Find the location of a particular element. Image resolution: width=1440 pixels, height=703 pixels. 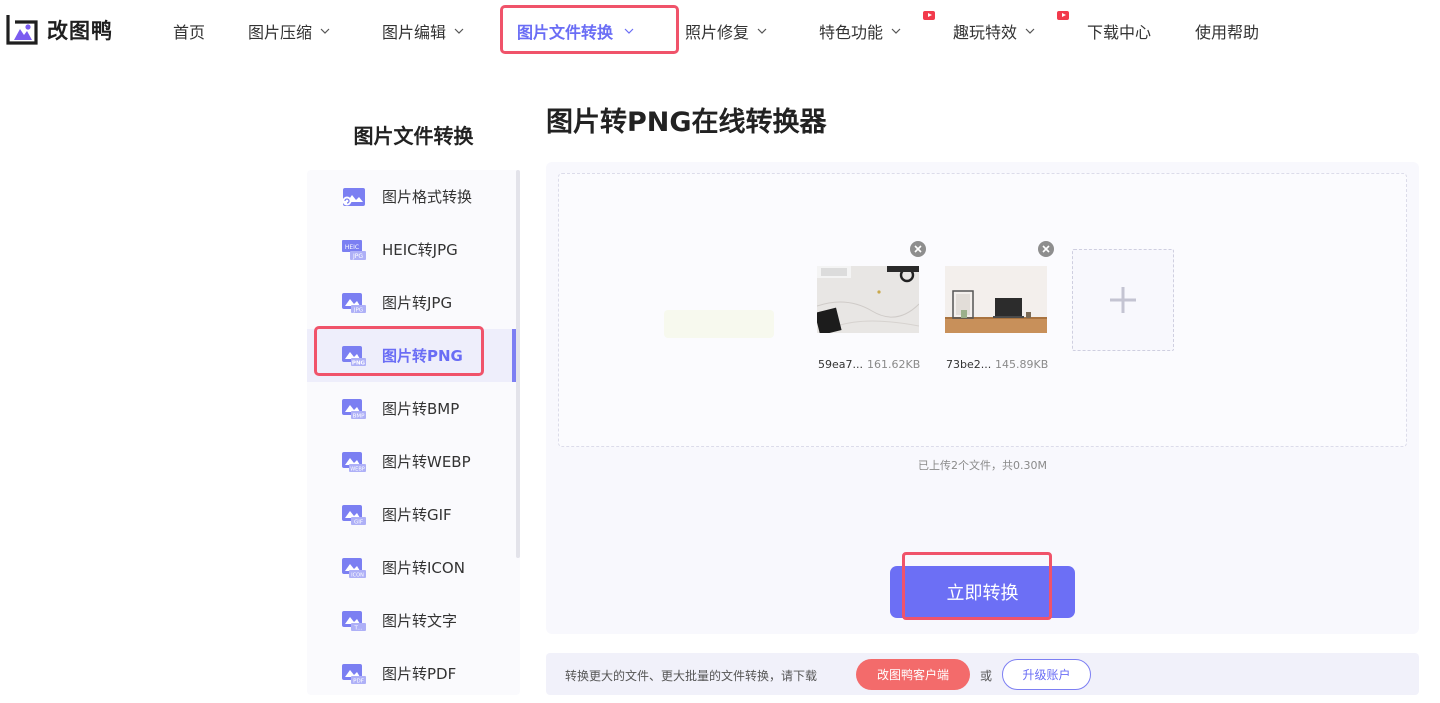

nav-image-compress-label: 图片压缩 is located at coordinates (280, 32).